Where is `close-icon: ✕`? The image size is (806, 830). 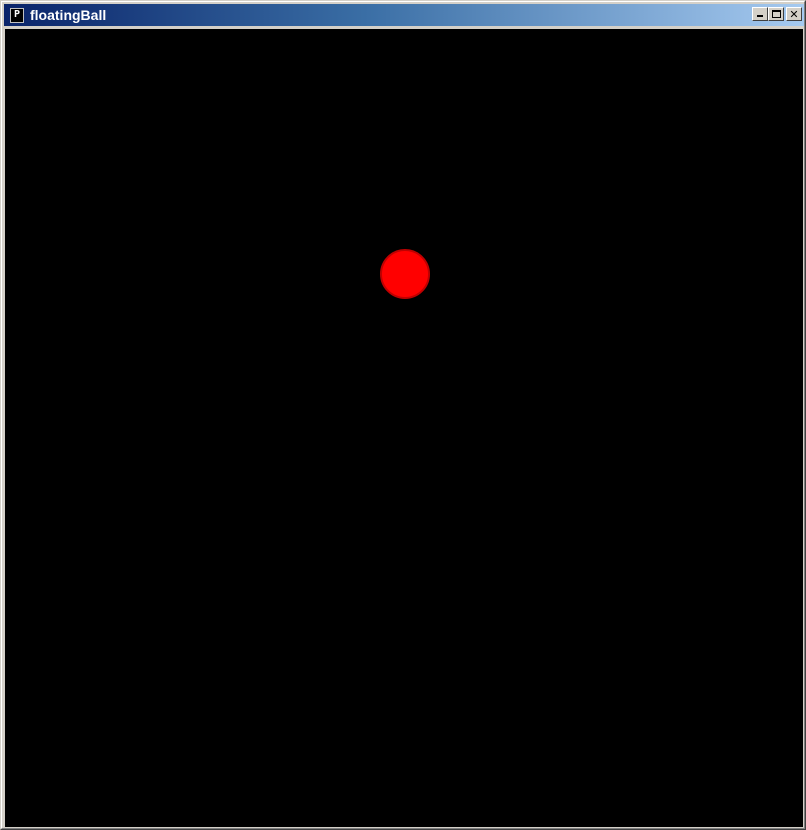
close-icon: ✕ is located at coordinates (794, 14).